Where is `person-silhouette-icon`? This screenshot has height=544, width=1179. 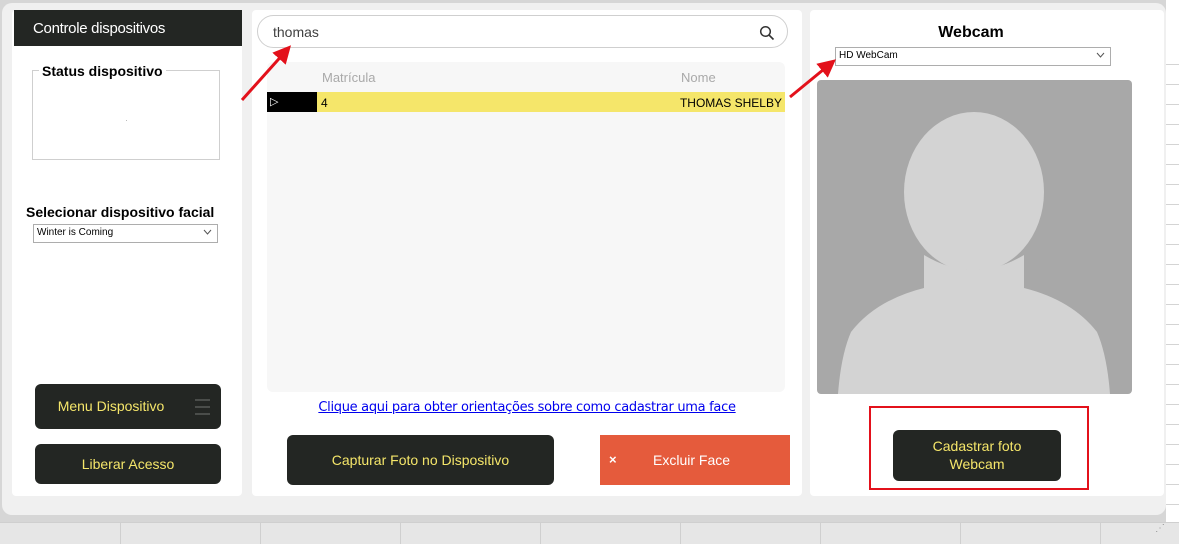 person-silhouette-icon is located at coordinates (974, 253).